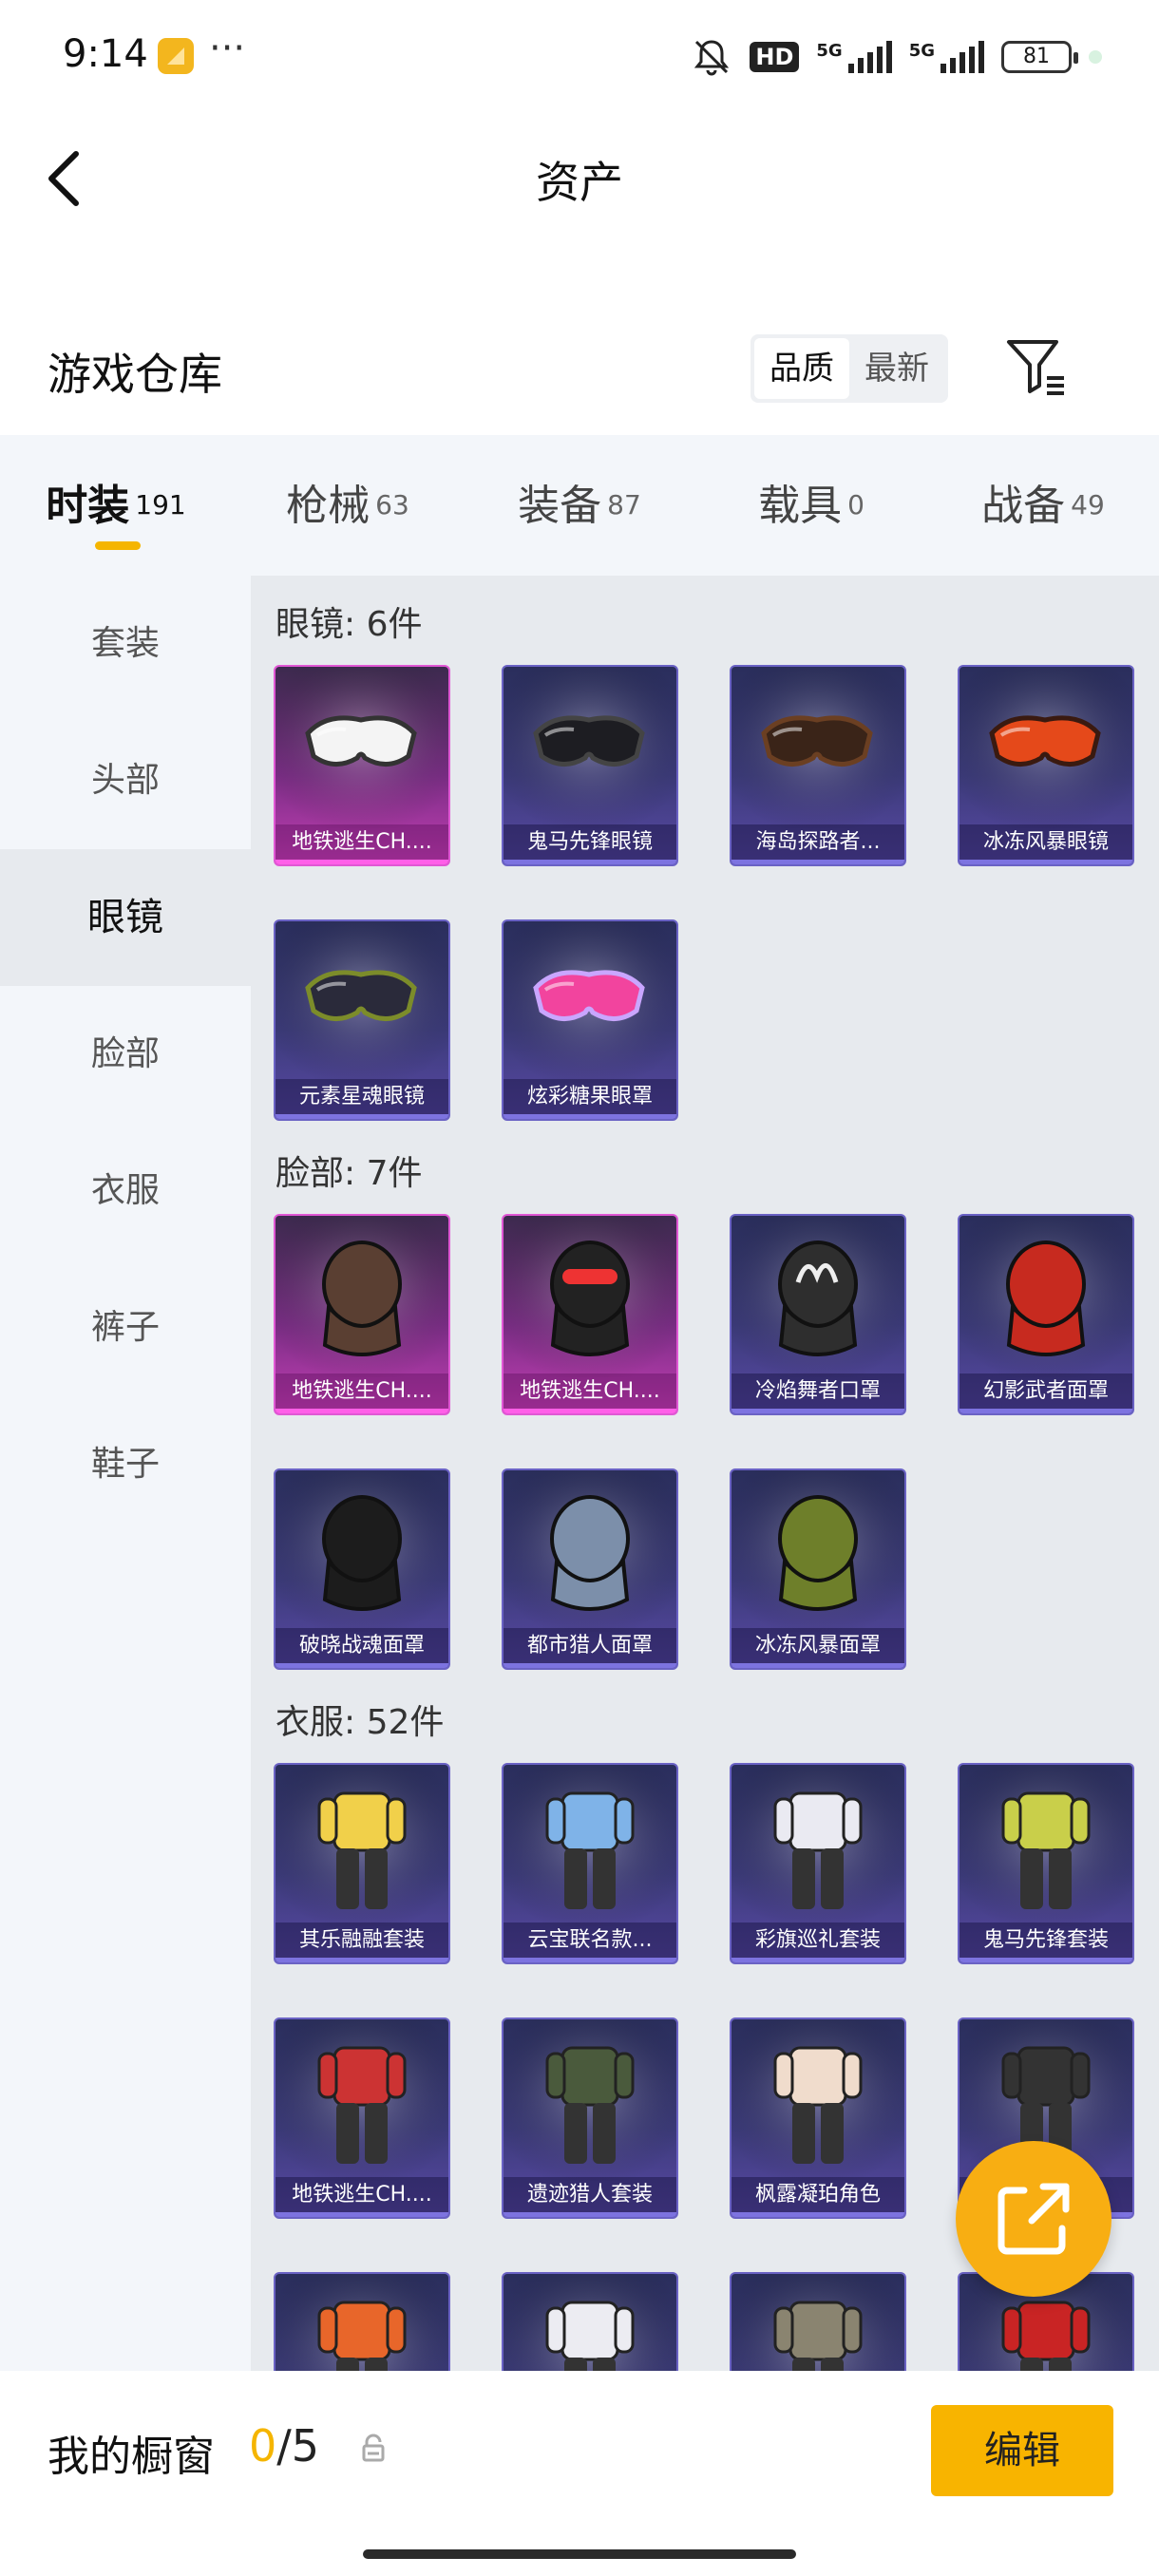 This screenshot has width=1159, height=2576. I want to click on item-card: 元素星魂眼镜, so click(362, 1020).